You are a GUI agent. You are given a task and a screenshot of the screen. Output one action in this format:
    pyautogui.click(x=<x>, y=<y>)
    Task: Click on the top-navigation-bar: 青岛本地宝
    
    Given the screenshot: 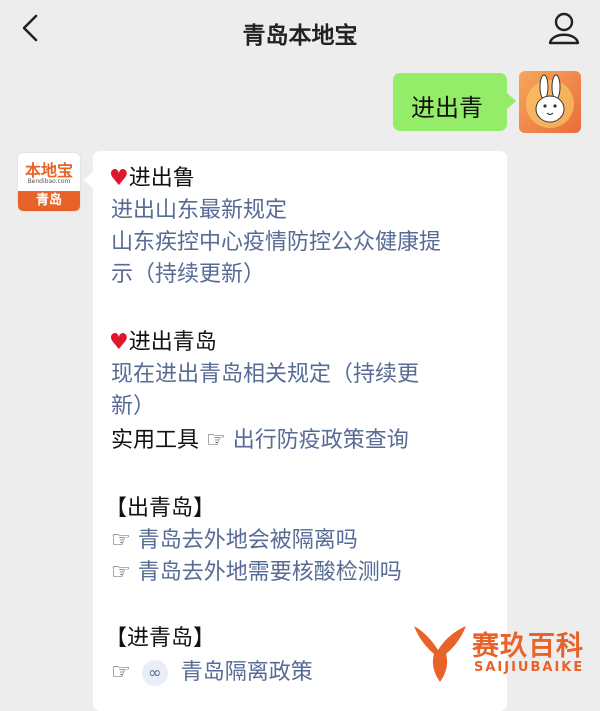 What is the action you would take?
    pyautogui.click(x=300, y=30)
    